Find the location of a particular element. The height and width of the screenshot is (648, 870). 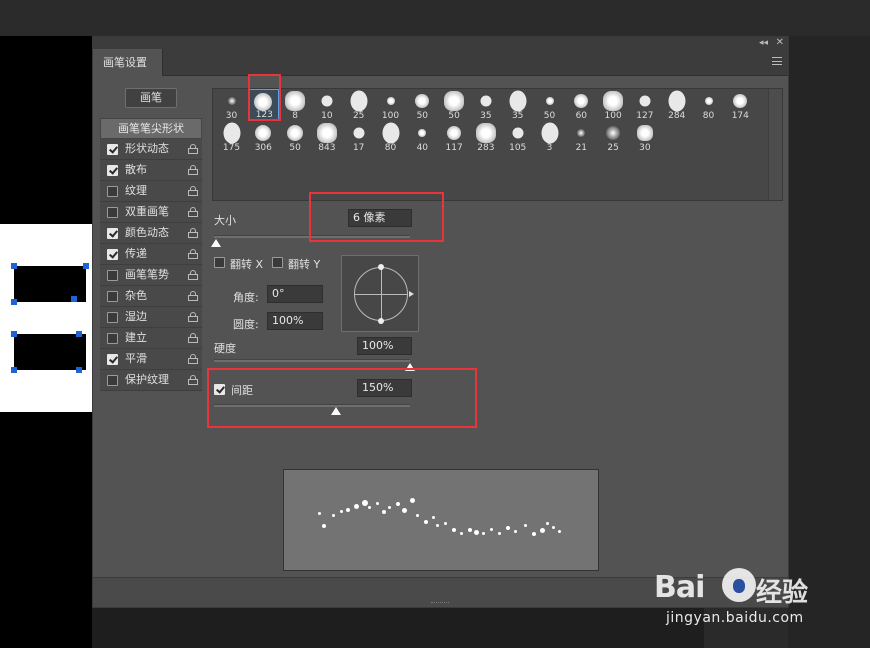

hardness-slider-thumb is located at coordinates (410, 367).